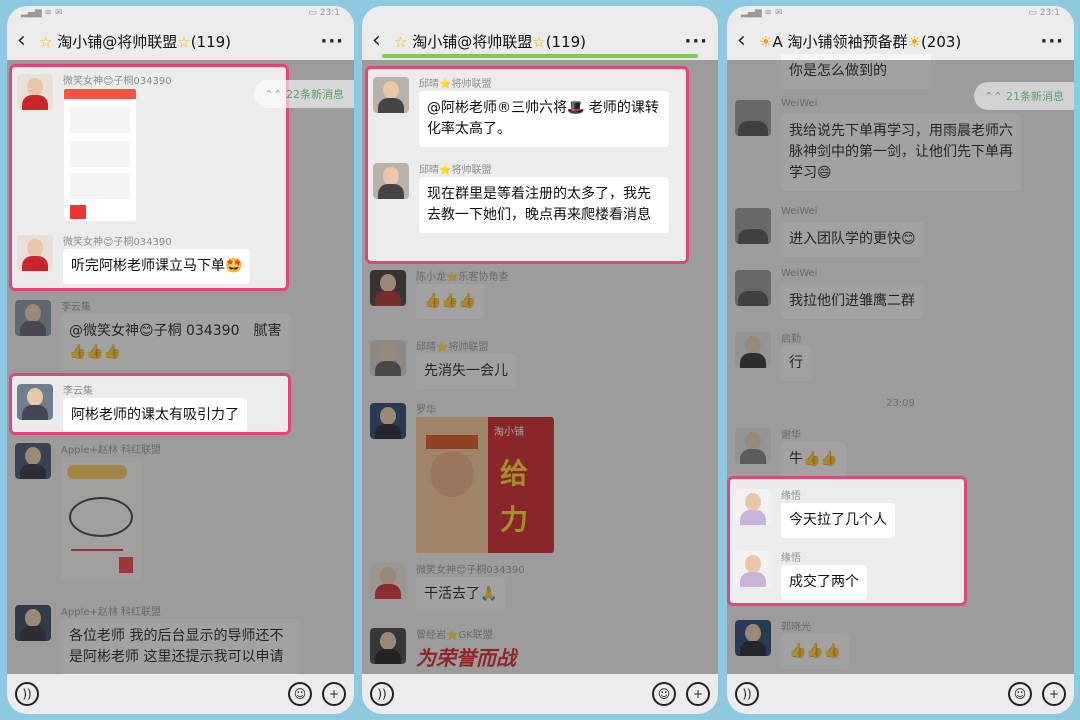  What do you see at coordinates (838, 520) in the screenshot?
I see `message-bubble: 今天拉了几个人` at bounding box center [838, 520].